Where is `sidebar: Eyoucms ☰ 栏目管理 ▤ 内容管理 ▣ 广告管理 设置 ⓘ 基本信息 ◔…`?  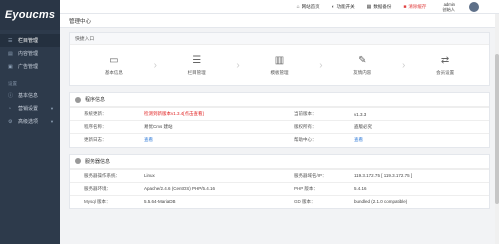 sidebar: Eyoucms ☰ 栏目管理 ▤ 内容管理 ▣ 广告管理 设置 ⓘ 基本信息 ◔… is located at coordinates (30, 122).